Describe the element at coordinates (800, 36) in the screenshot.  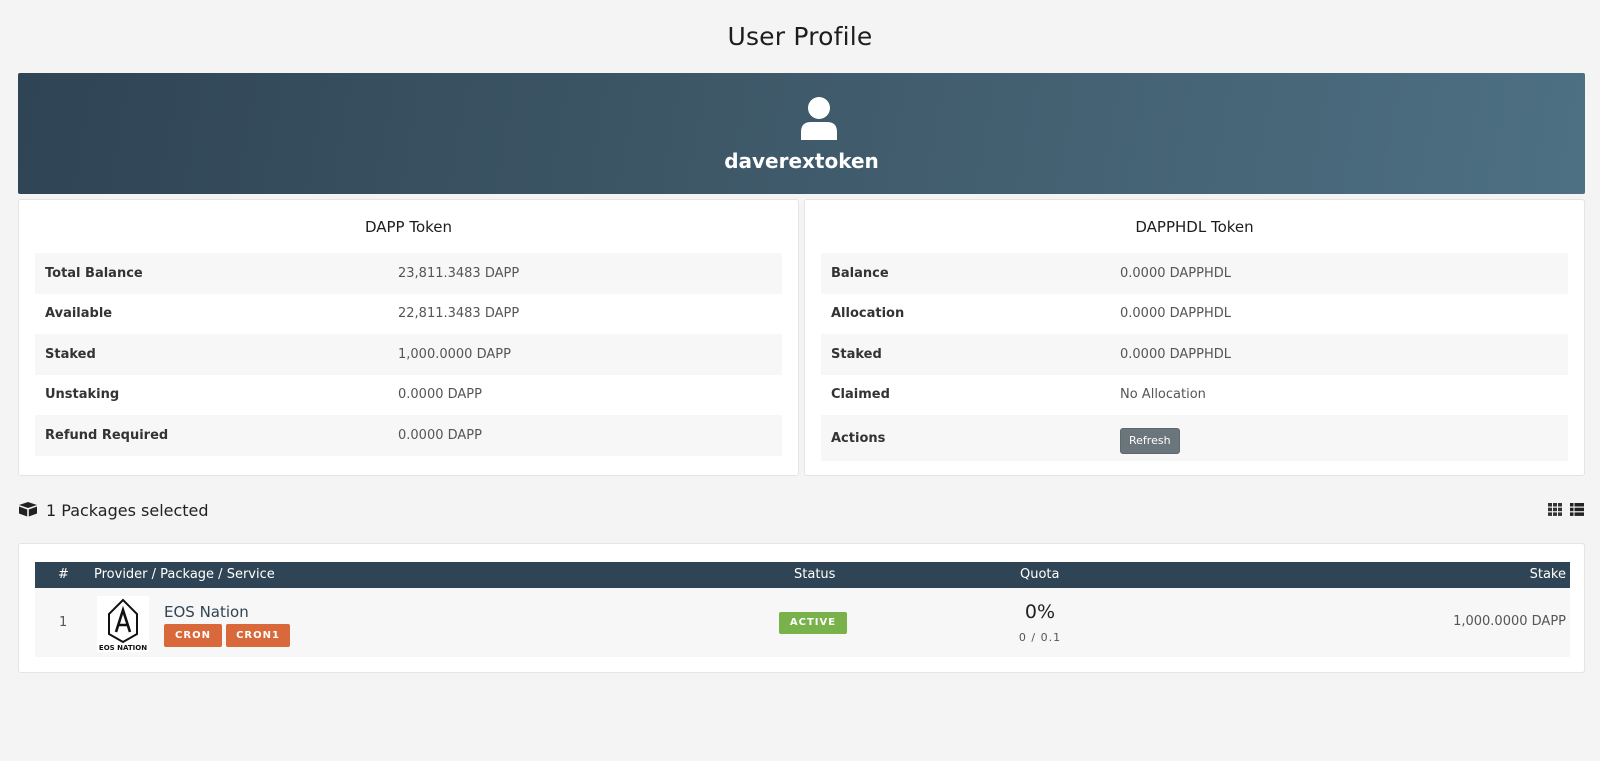
I see `page-title: User Profile` at that location.